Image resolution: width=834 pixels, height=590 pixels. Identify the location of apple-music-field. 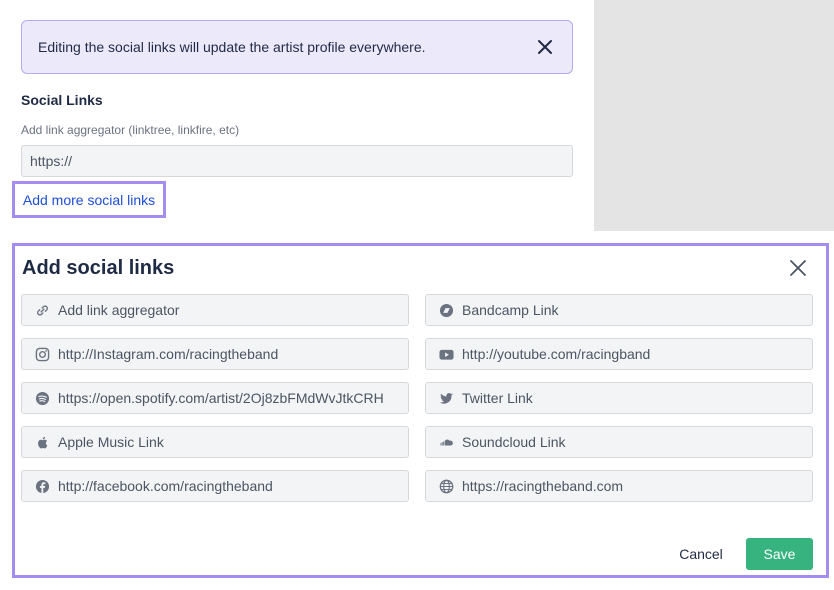
(215, 442).